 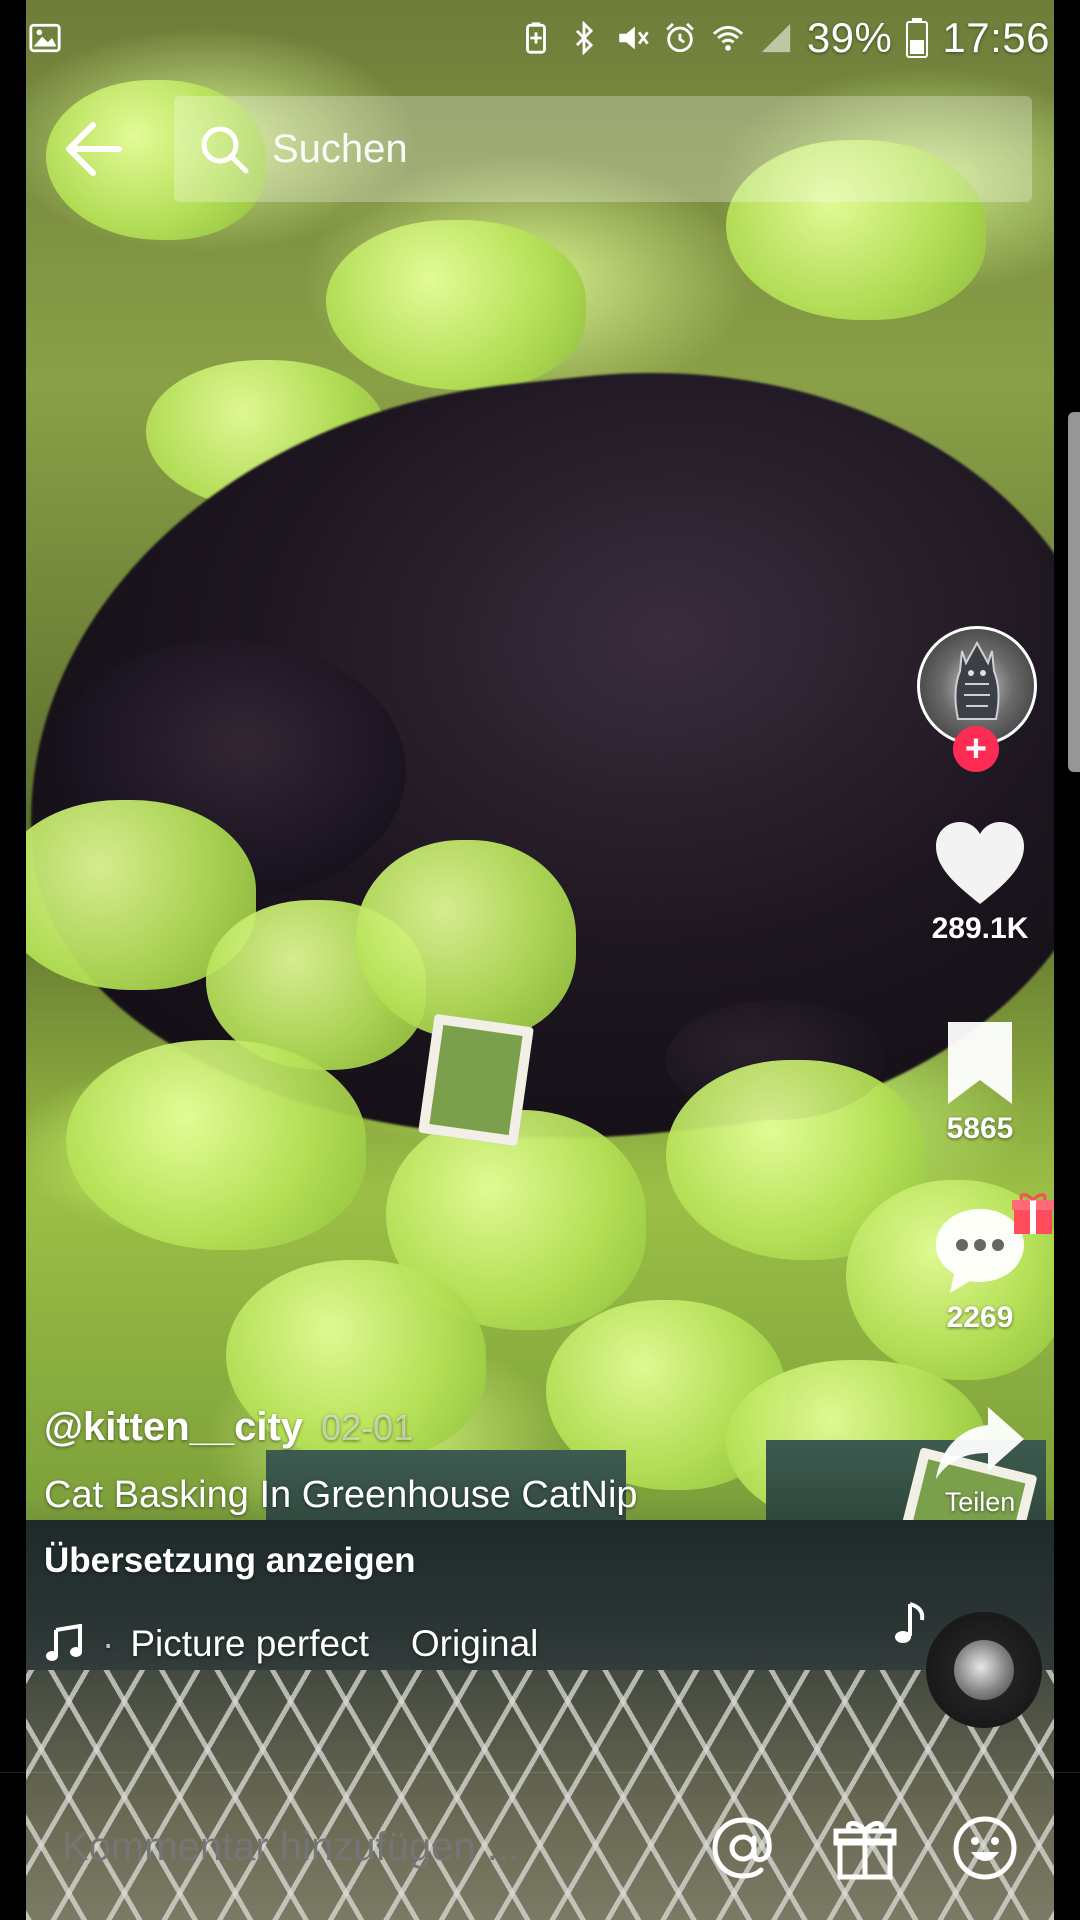 I want to click on creator-avatar-button: +, so click(x=977, y=701).